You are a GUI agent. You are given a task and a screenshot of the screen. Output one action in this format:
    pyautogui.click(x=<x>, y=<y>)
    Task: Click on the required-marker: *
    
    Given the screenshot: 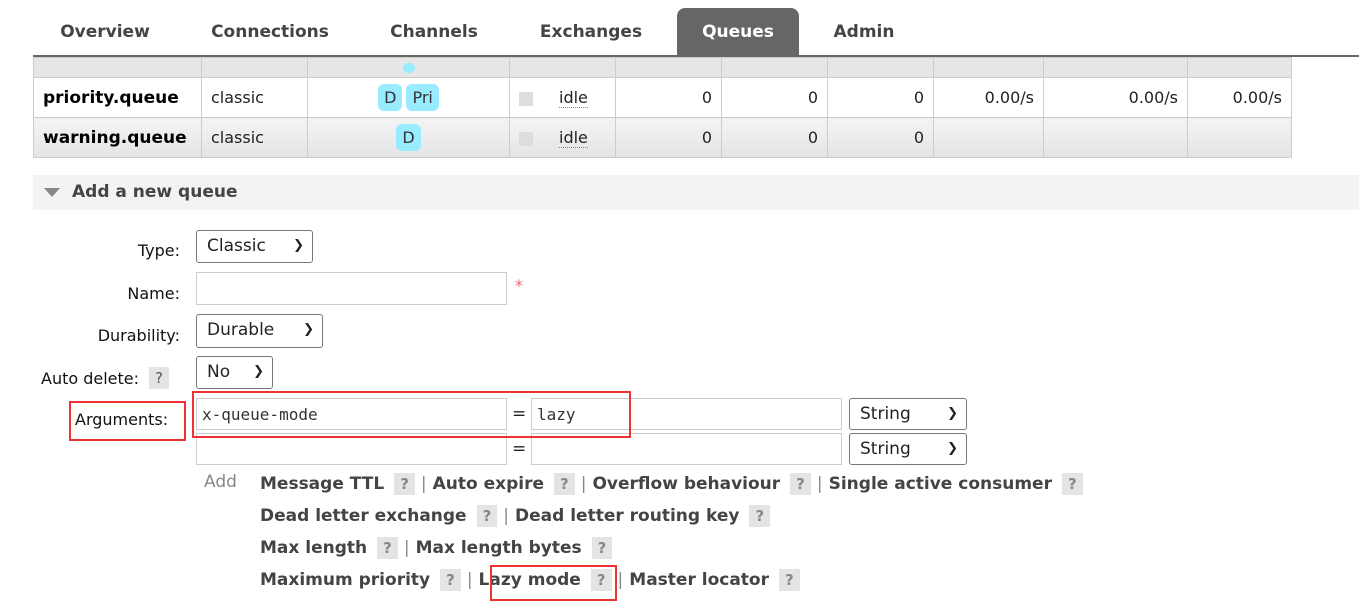 What is the action you would take?
    pyautogui.click(x=519, y=285)
    